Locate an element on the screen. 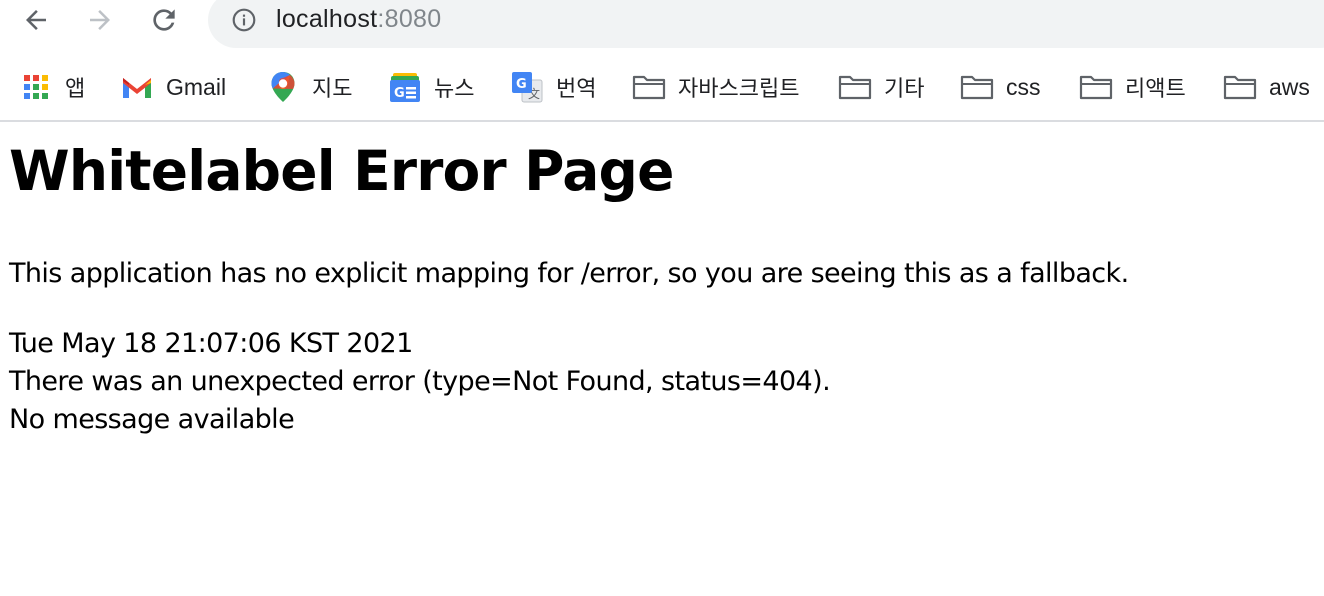  forward-button is located at coordinates (100, 20).